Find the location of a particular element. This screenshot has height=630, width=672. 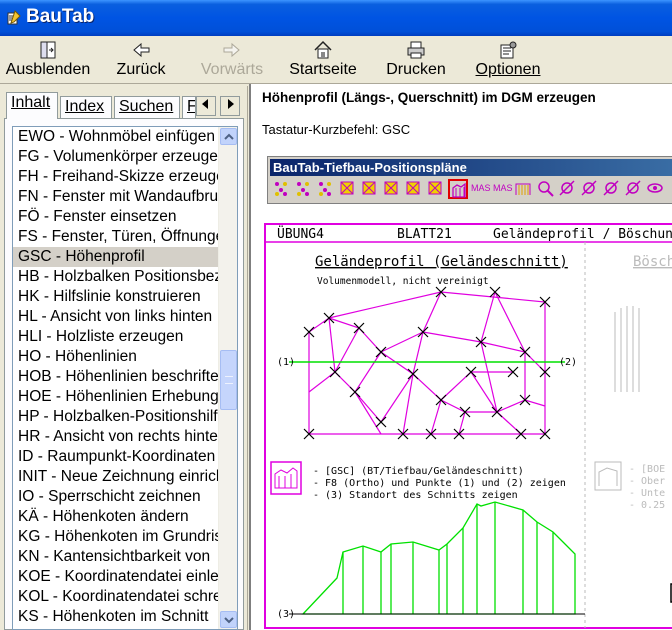

right-note-3: - Unte is located at coordinates (647, 493).